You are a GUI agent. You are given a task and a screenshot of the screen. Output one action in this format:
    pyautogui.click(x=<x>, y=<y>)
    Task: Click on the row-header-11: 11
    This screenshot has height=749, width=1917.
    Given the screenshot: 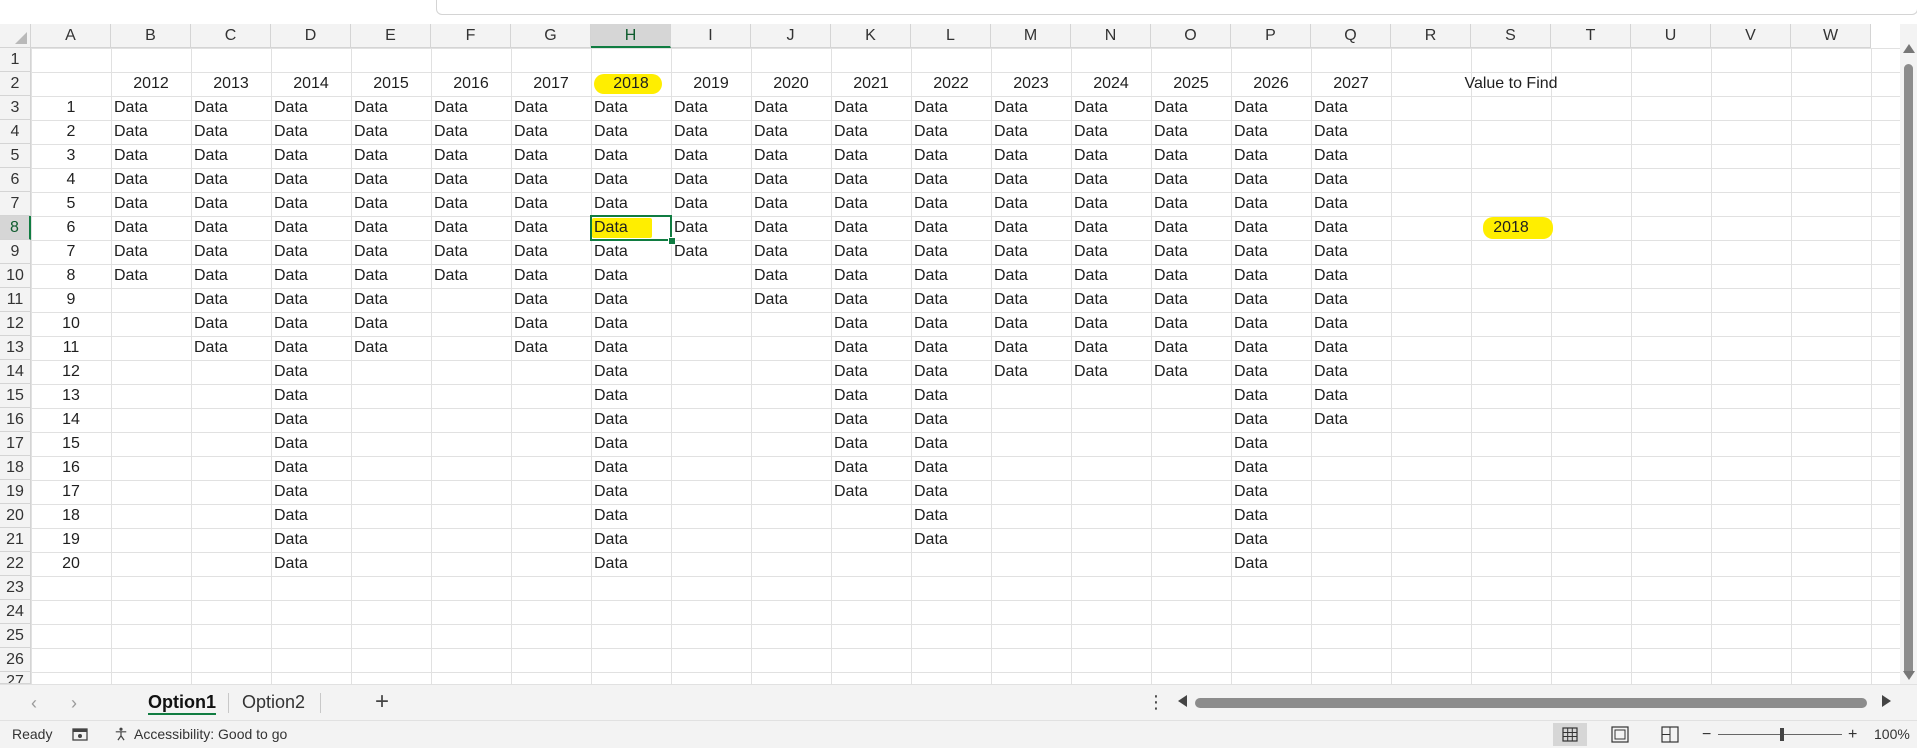 What is the action you would take?
    pyautogui.click(x=15, y=300)
    